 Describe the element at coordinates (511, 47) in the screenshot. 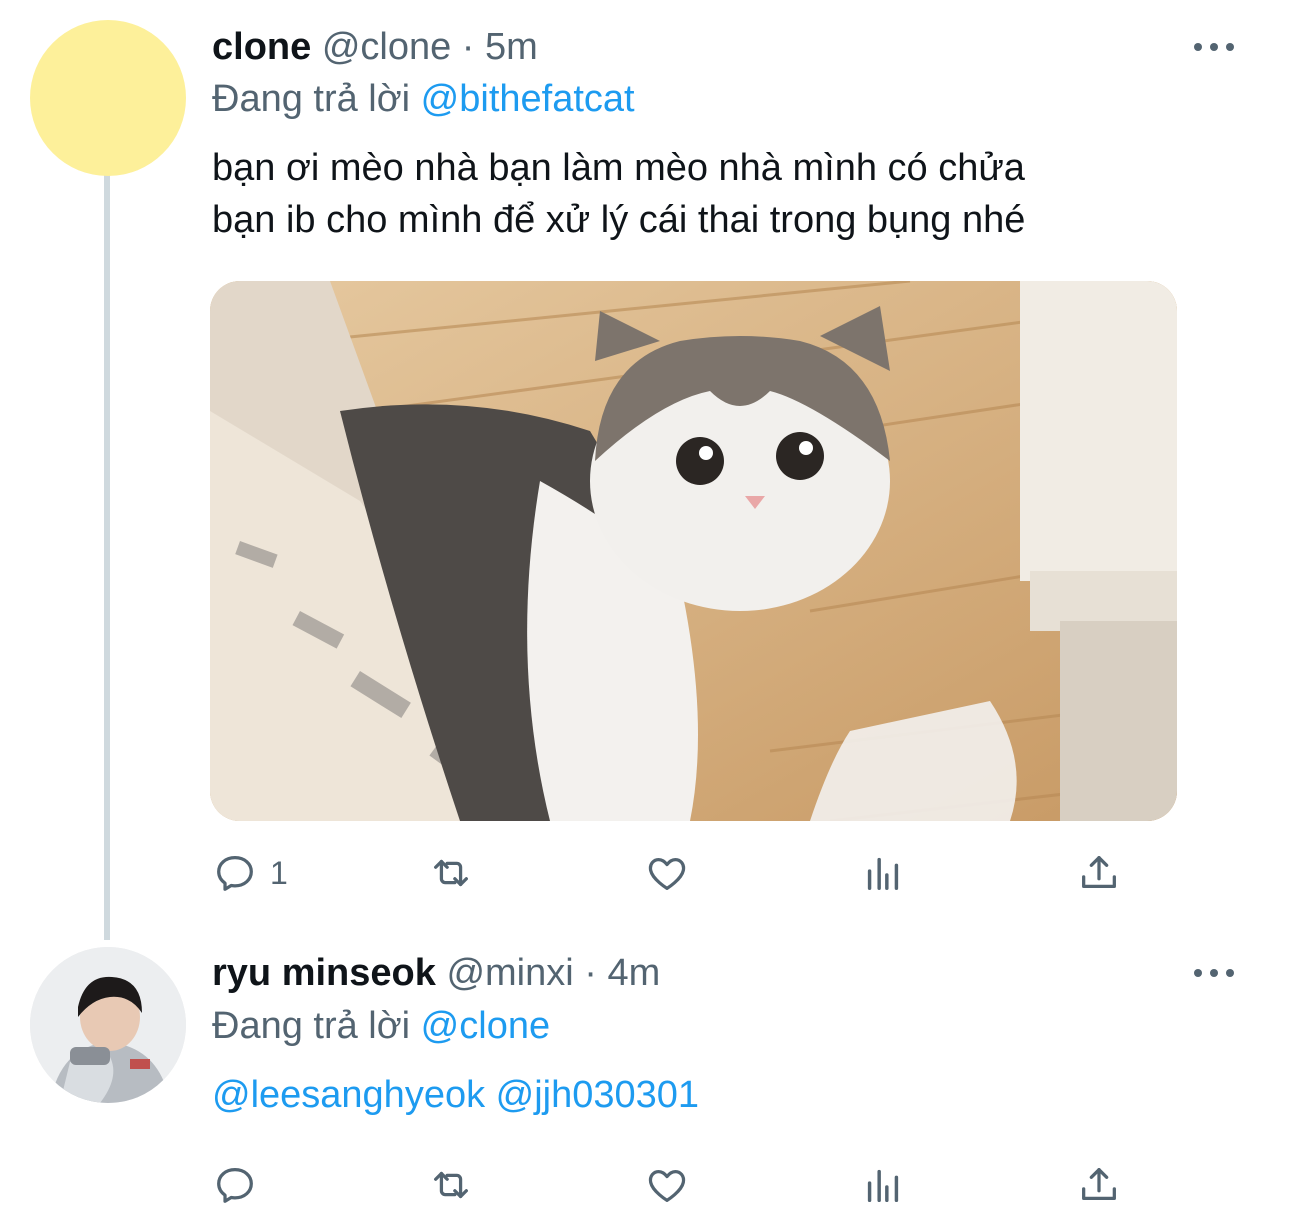

I see `tweet-time: 5m` at that location.